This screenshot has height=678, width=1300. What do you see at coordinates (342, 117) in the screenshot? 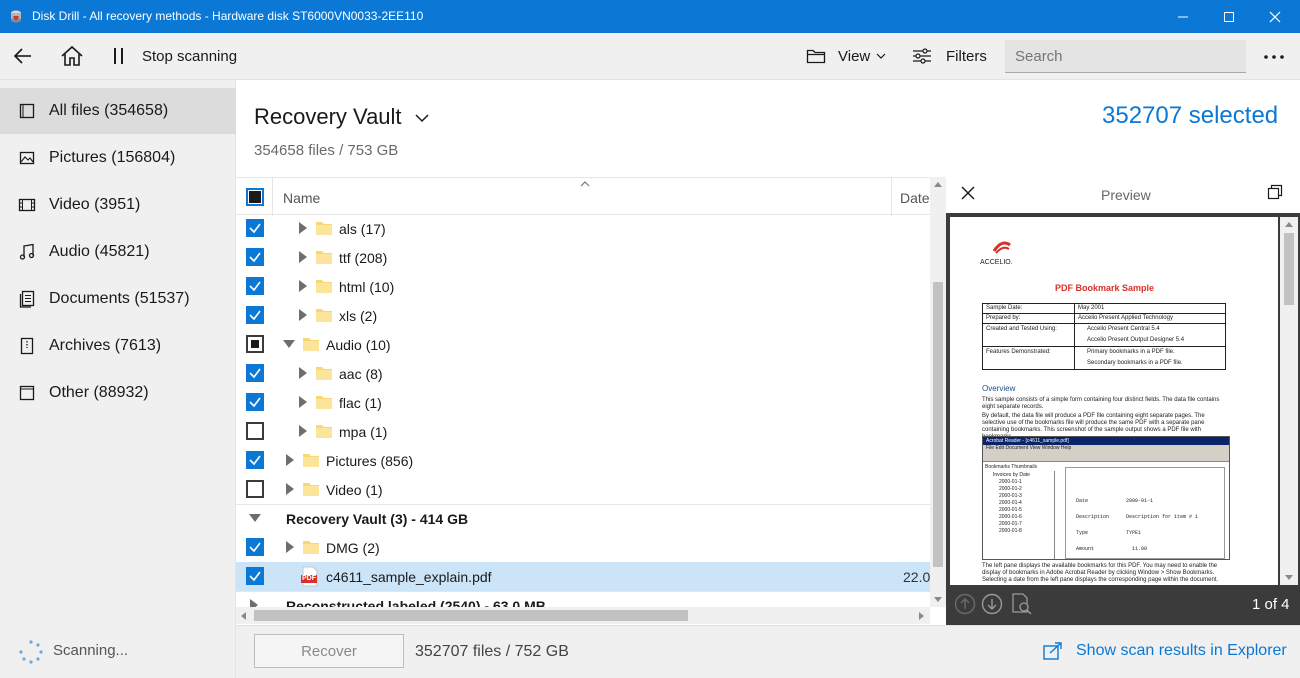
I see `vault-title-dropdown: Recovery Vault` at bounding box center [342, 117].